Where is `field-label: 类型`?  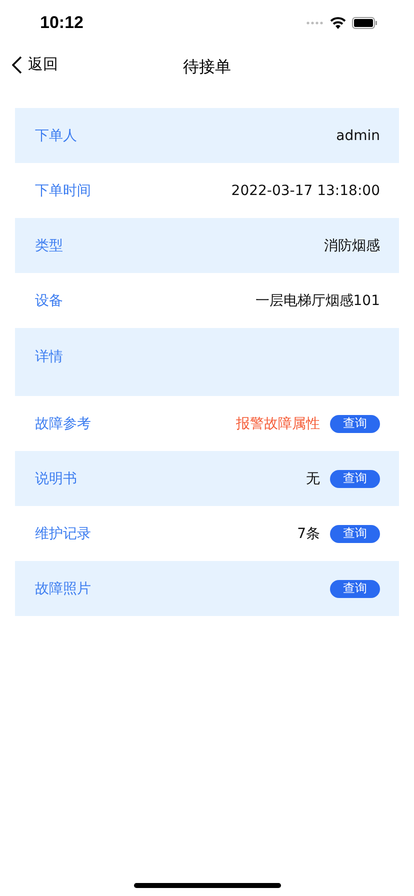 field-label: 类型 is located at coordinates (49, 245).